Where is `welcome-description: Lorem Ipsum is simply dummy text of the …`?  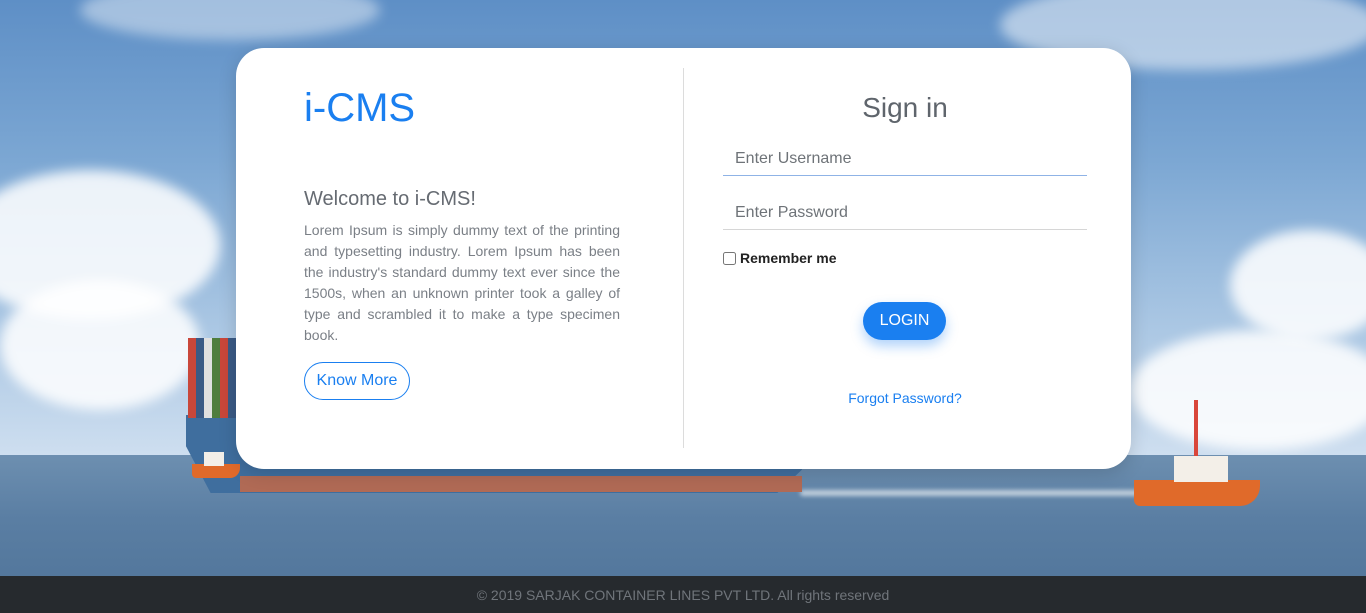
welcome-description: Lorem Ipsum is simply dummy text of the … is located at coordinates (462, 282).